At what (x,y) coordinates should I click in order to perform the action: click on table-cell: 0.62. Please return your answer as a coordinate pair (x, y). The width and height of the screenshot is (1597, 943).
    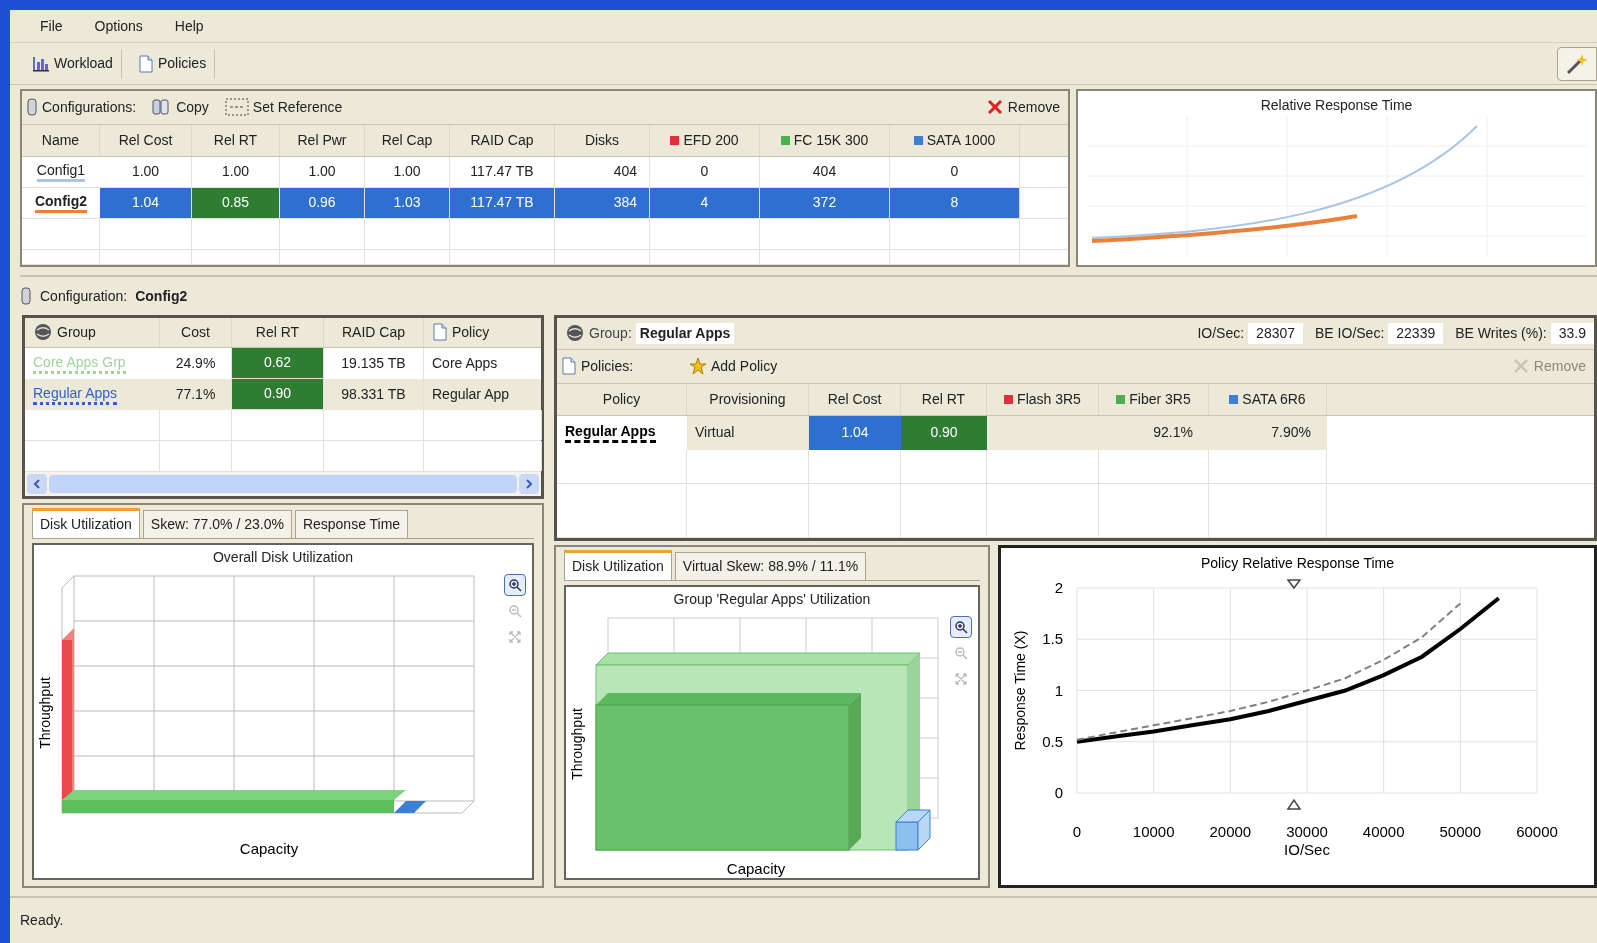
    Looking at the image, I should click on (278, 363).